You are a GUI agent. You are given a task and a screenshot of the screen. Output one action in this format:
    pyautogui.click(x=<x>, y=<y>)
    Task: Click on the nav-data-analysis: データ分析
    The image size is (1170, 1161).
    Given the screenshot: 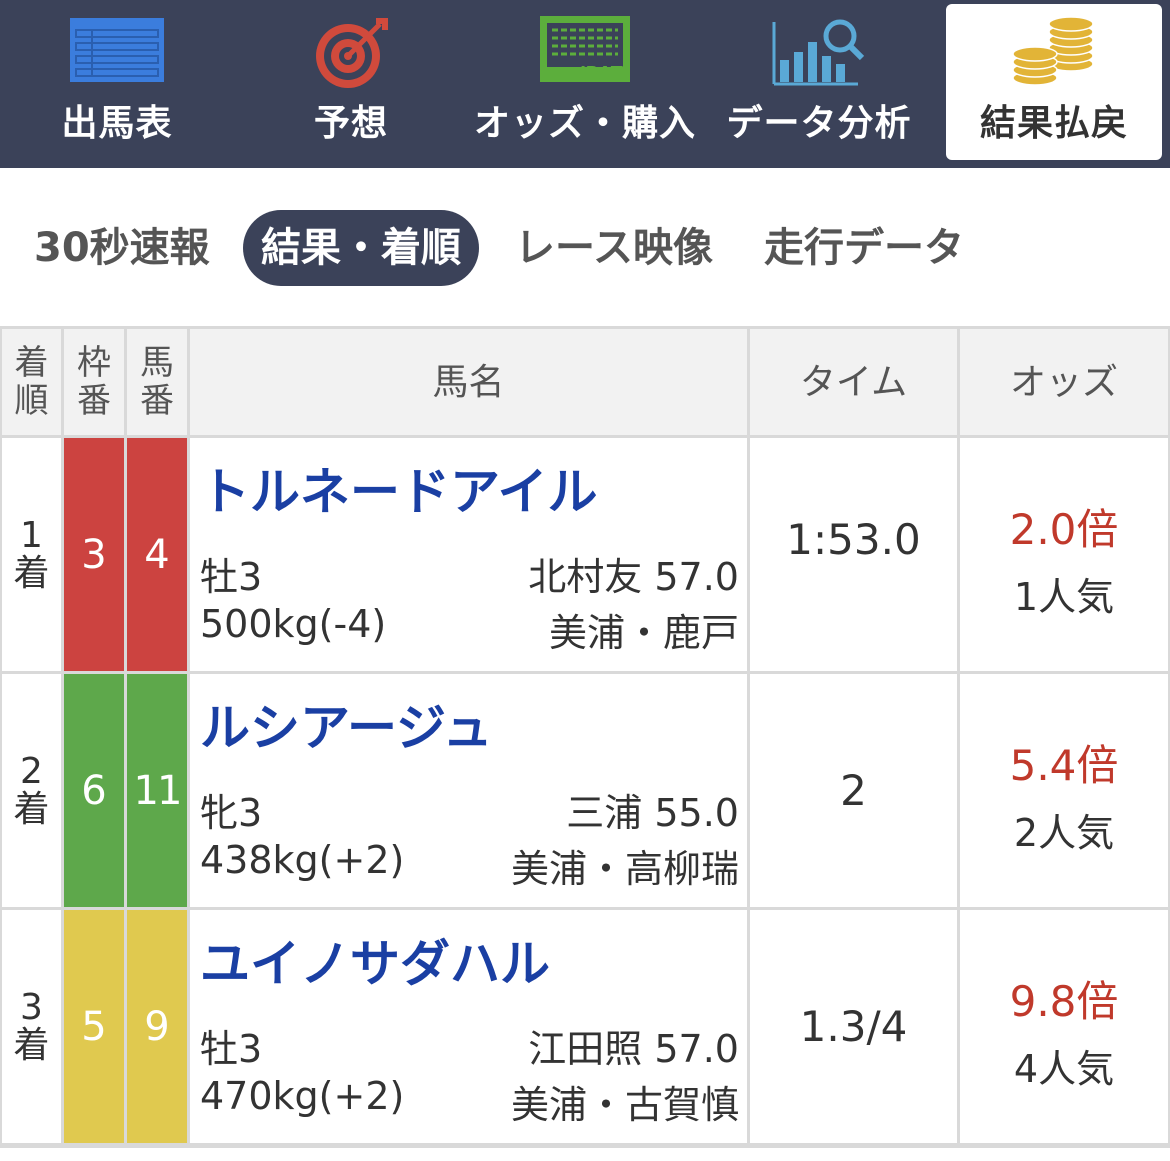 What is the action you would take?
    pyautogui.click(x=819, y=84)
    